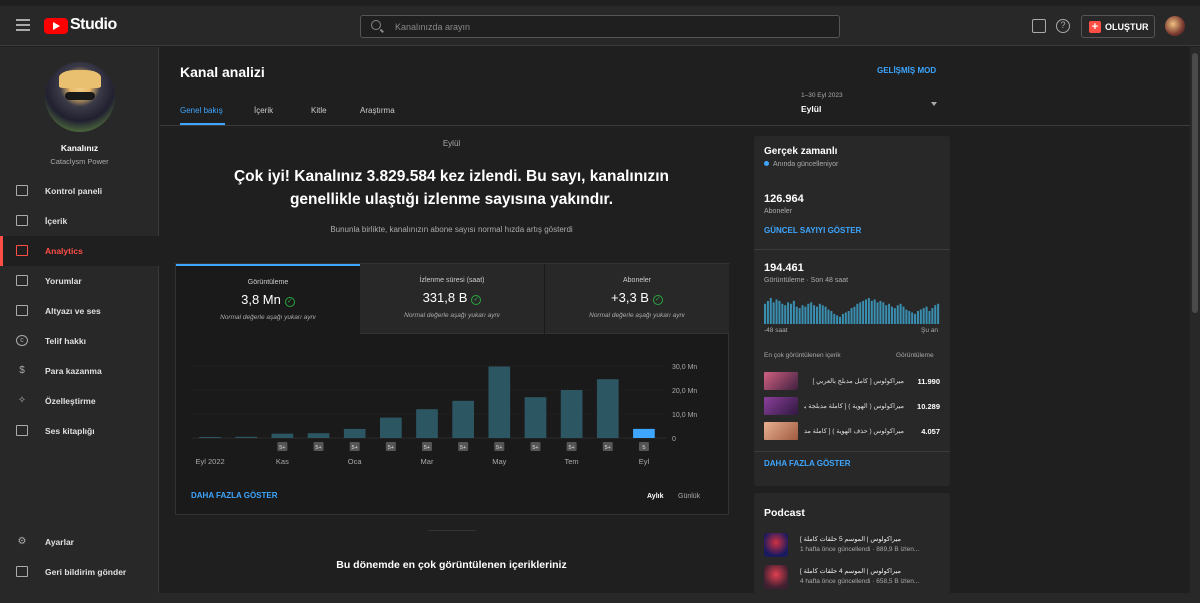 Image resolution: width=1200 pixels, height=603 pixels. Describe the element at coordinates (801, 164) in the screenshot. I see `realtime-live: Anında güncelleniyor` at that location.